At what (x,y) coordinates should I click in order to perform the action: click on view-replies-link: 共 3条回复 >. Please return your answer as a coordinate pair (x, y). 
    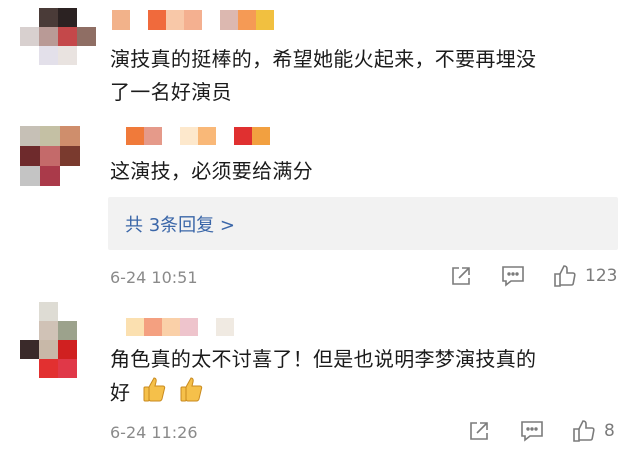
    Looking at the image, I should click on (180, 224).